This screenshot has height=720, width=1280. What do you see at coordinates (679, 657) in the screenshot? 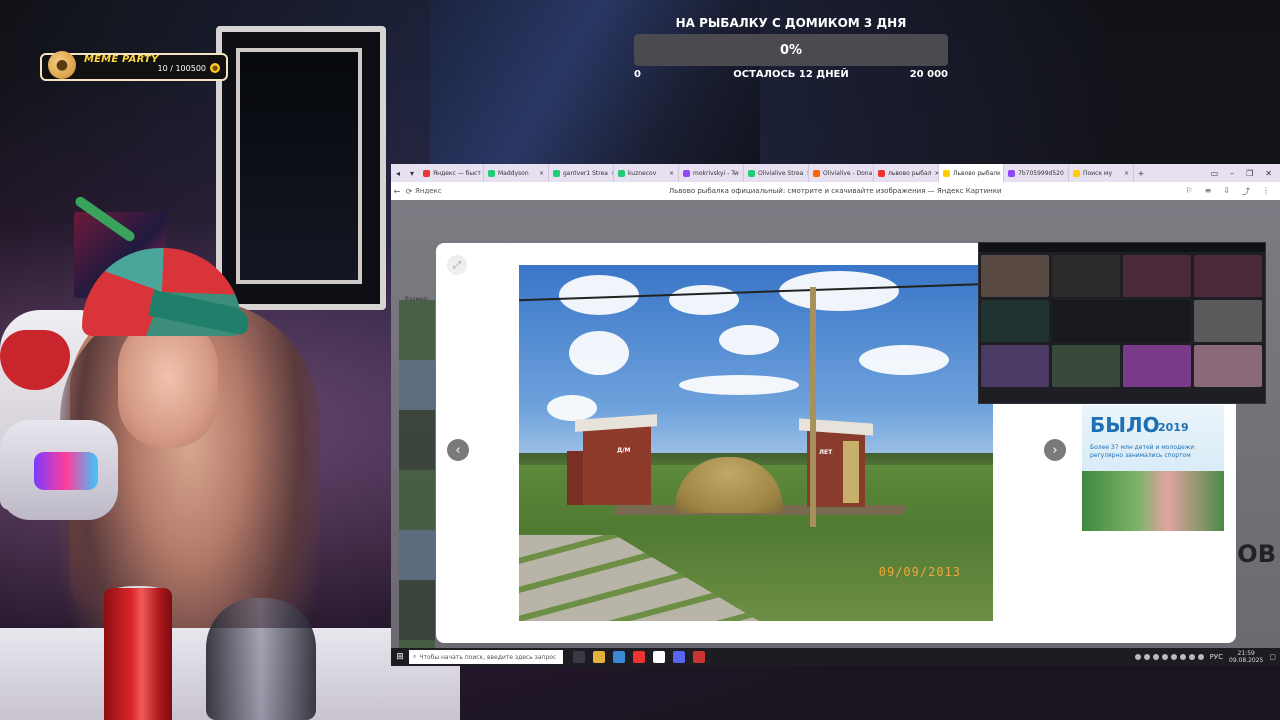
I see `discord-icon` at bounding box center [679, 657].